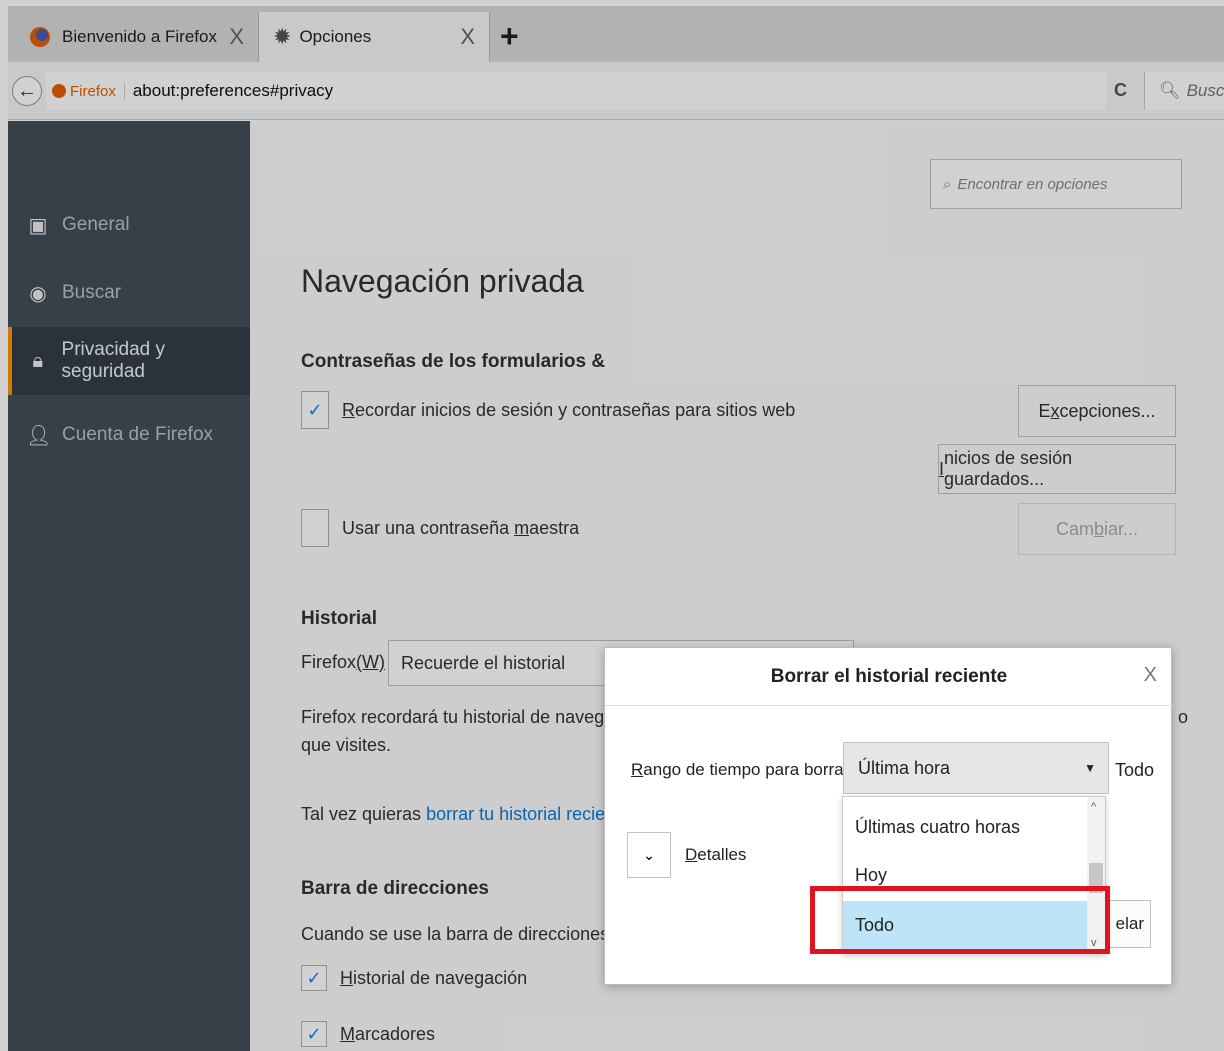 The width and height of the screenshot is (1224, 1051). I want to click on option-last-four-hours: Últimas cuatro horas, so click(966, 827).